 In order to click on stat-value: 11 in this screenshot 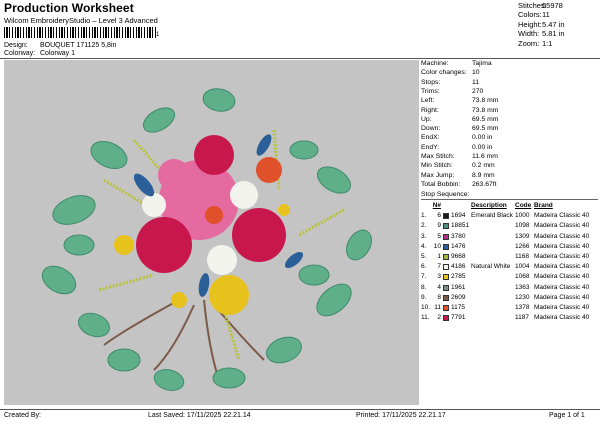, I will do `click(546, 15)`.